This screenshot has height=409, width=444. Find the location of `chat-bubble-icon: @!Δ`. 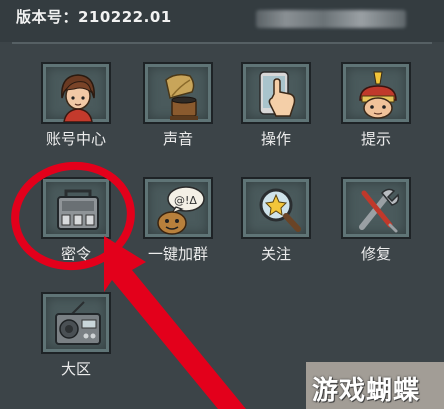

chat-bubble-icon: @!Δ is located at coordinates (181, 210).